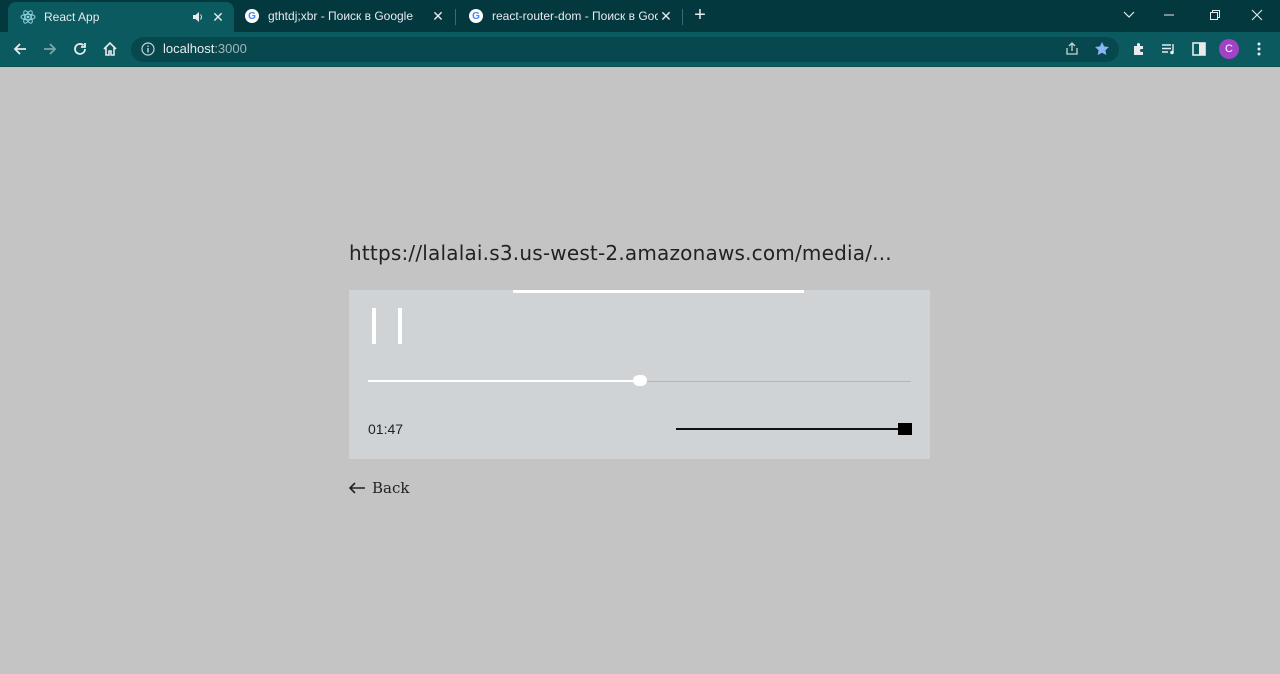  Describe the element at coordinates (1199, 49) in the screenshot. I see `side-panel-icon` at that location.